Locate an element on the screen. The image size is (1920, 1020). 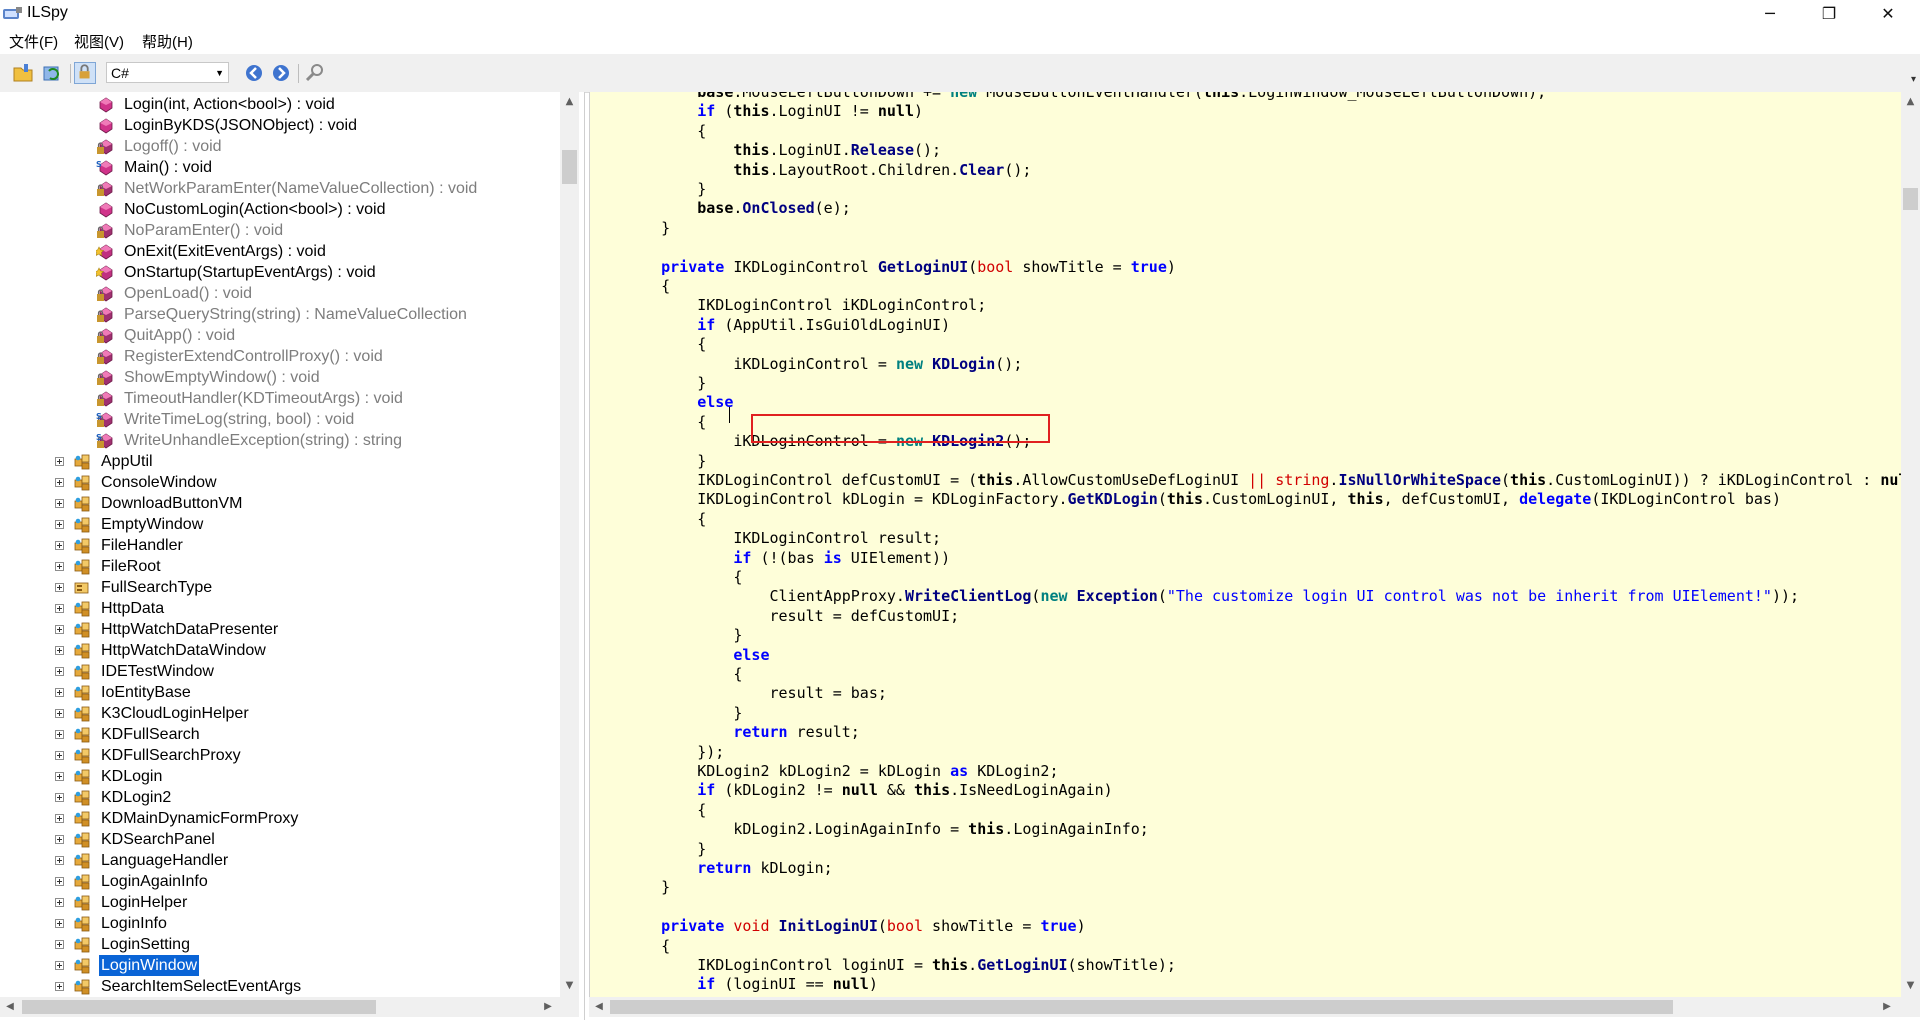
tree-item-class: HttpWatchDataPresenter is located at coordinates (280, 629).